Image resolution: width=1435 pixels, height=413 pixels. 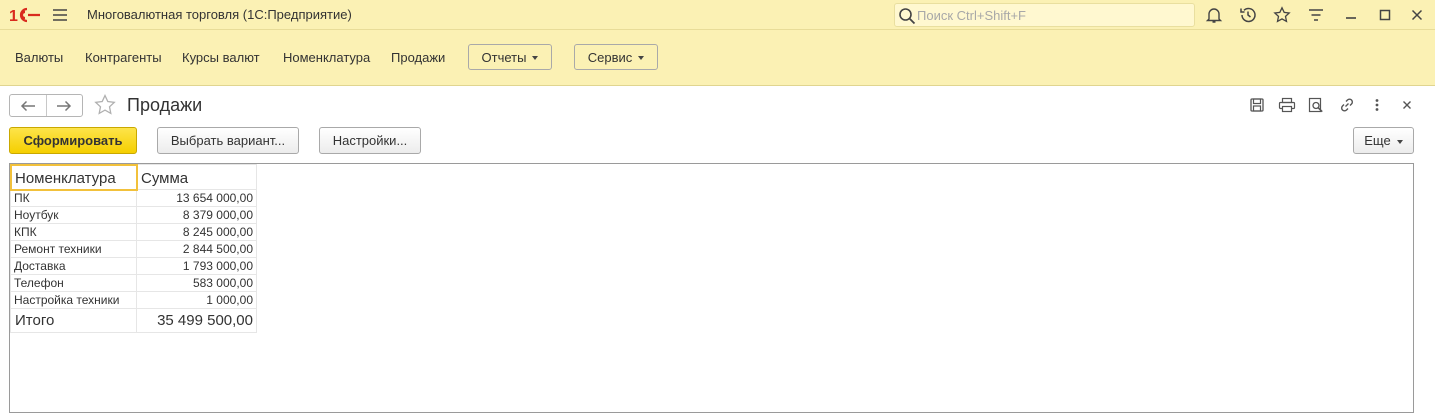 What do you see at coordinates (1351, 15) in the screenshot?
I see `minimize-icon` at bounding box center [1351, 15].